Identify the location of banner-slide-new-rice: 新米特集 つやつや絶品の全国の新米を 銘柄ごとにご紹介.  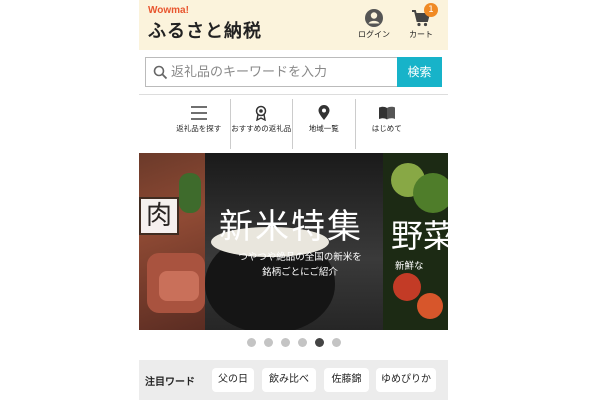
(294, 241).